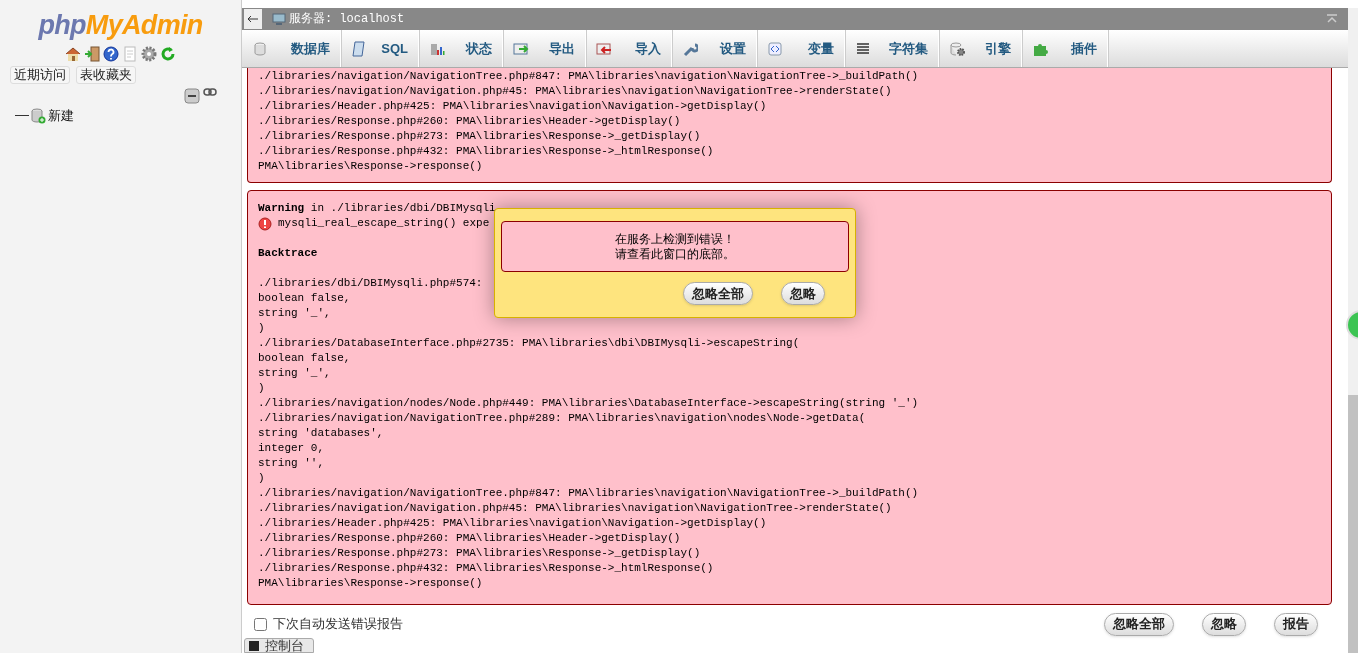 This screenshot has width=1358, height=653. What do you see at coordinates (288, 253) in the screenshot?
I see `backtrace-heading: Backtrace` at bounding box center [288, 253].